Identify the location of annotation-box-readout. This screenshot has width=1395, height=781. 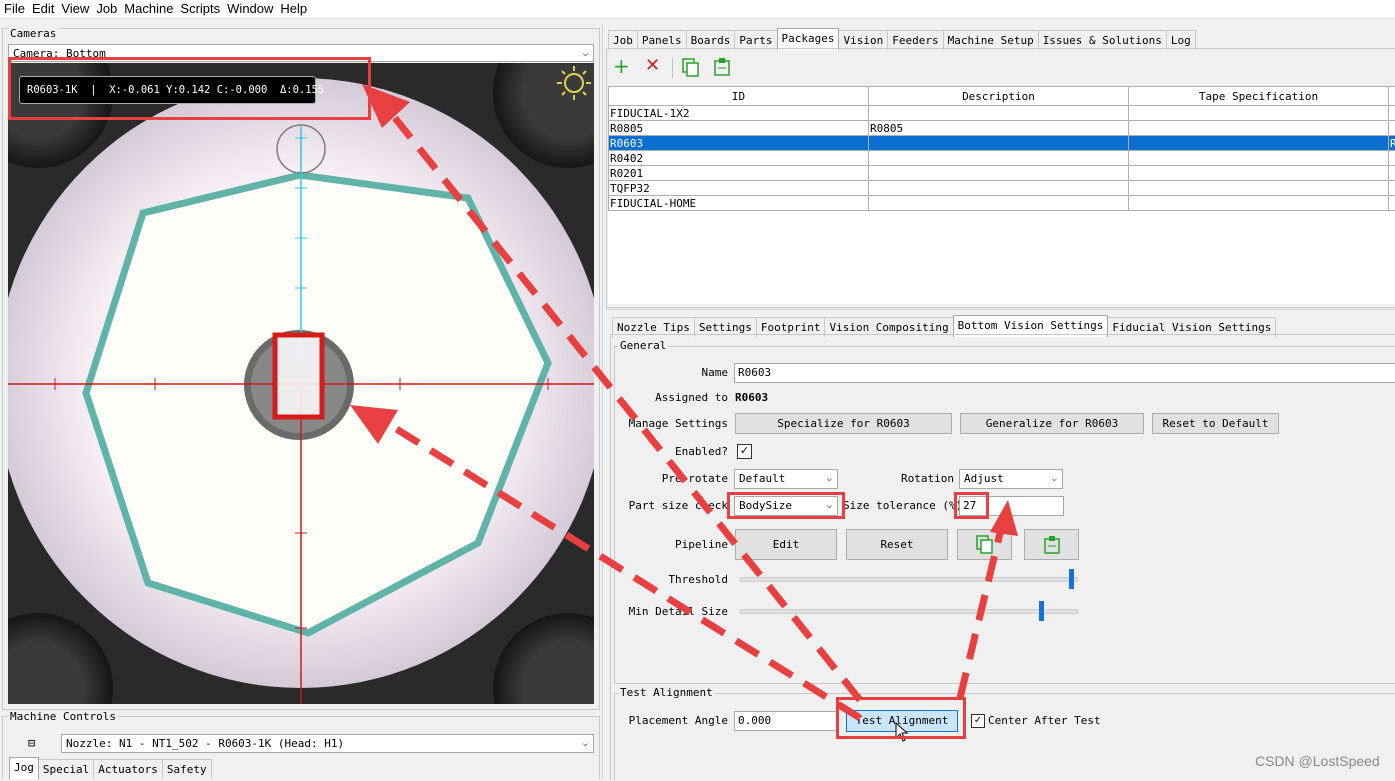
(189, 88).